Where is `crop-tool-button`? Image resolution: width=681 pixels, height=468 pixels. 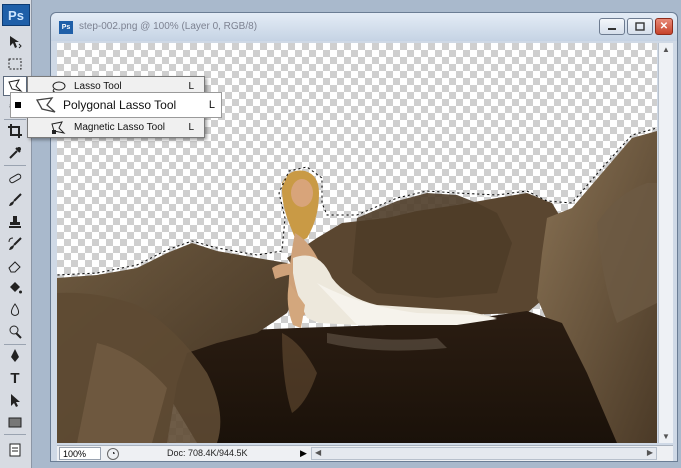
crop-tool-button is located at coordinates (15, 131).